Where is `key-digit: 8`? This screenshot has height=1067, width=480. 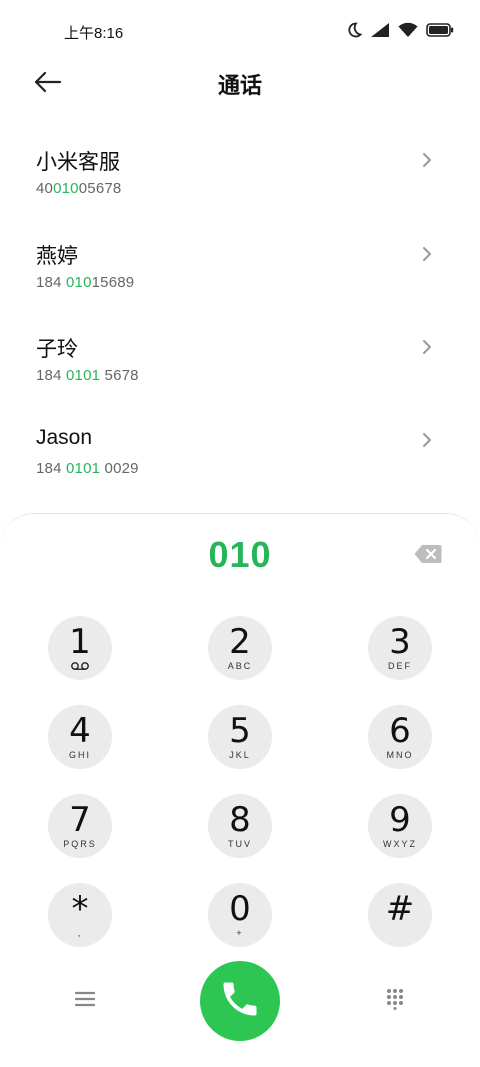 key-digit: 8 is located at coordinates (240, 819).